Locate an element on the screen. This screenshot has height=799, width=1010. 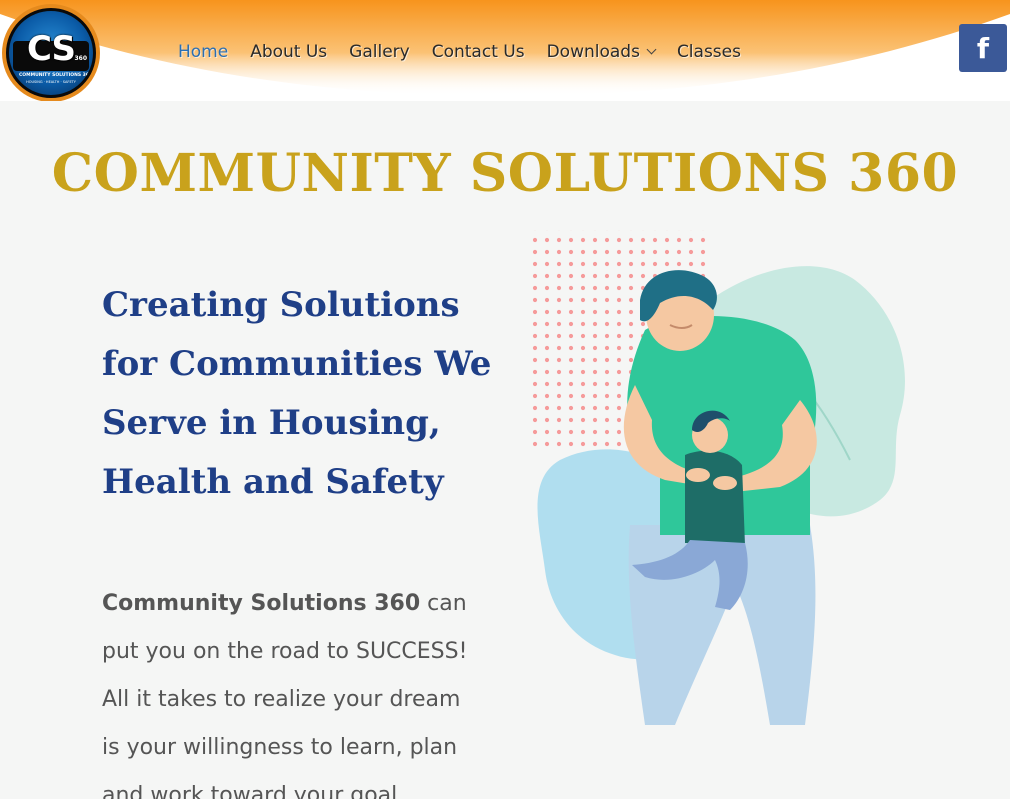
description-first-rest: can is located at coordinates (443, 603).